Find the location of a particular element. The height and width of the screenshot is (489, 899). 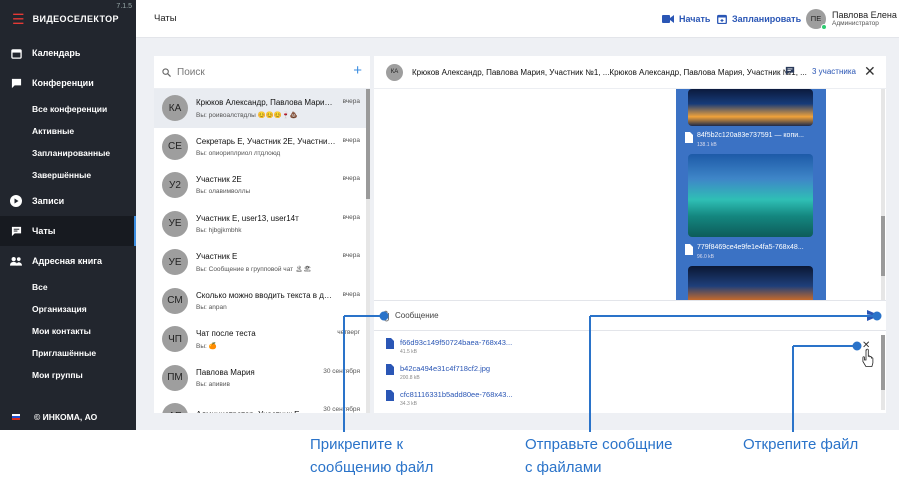

chat-scrollbar-thumb is located at coordinates (883, 246).